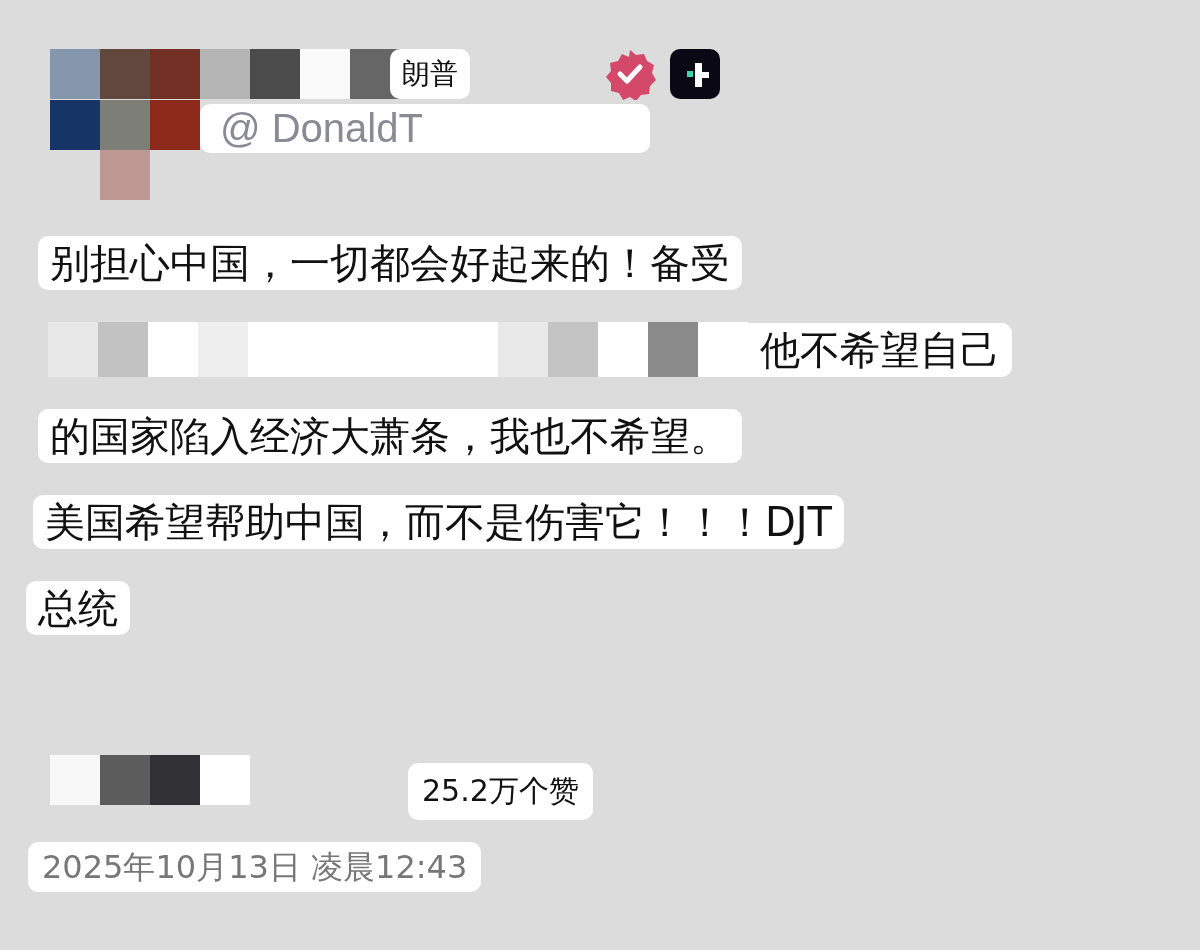 The height and width of the screenshot is (950, 1200). What do you see at coordinates (78, 608) in the screenshot?
I see `post-text: 总统` at bounding box center [78, 608].